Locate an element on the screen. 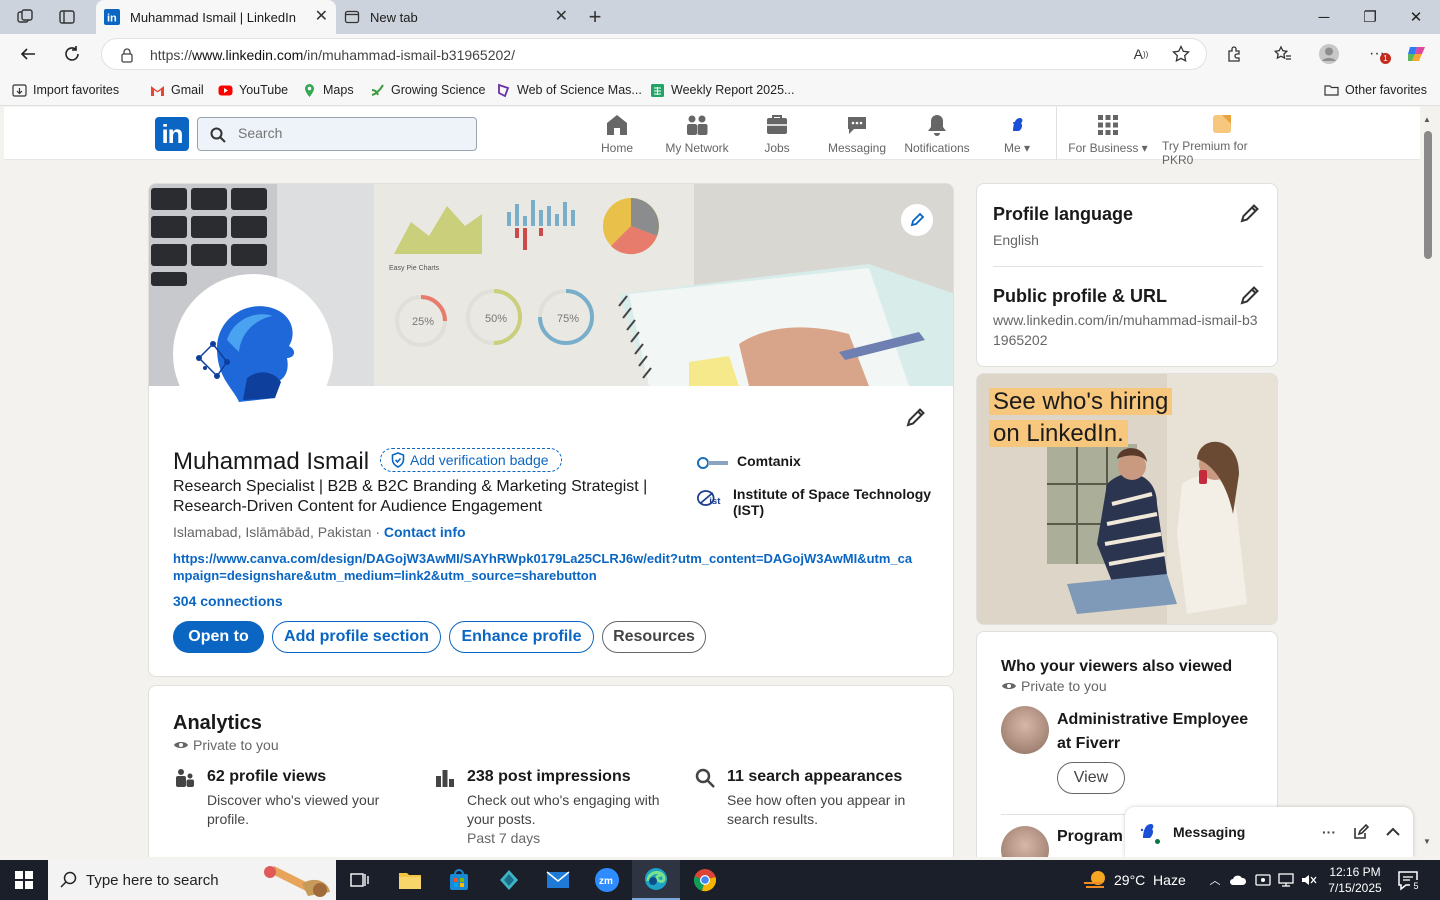 The image size is (1440, 900). volume-muted-icon is located at coordinates (1309, 880).